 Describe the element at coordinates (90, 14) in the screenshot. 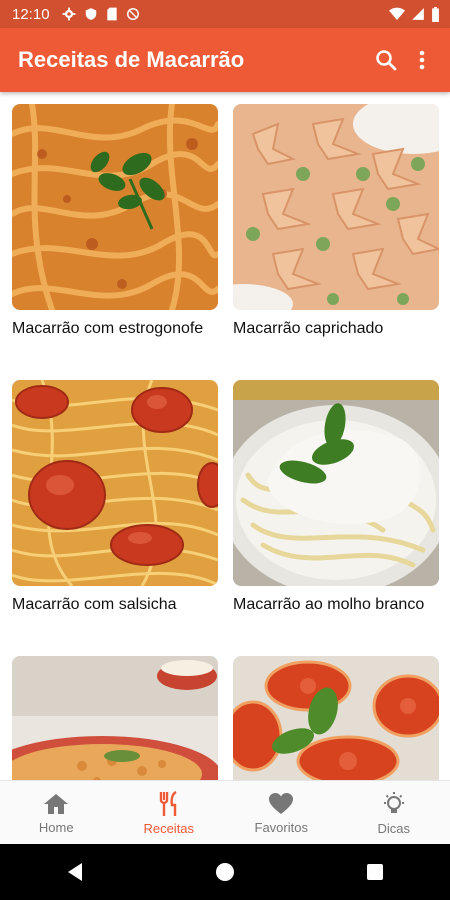

I see `shield-icon` at that location.